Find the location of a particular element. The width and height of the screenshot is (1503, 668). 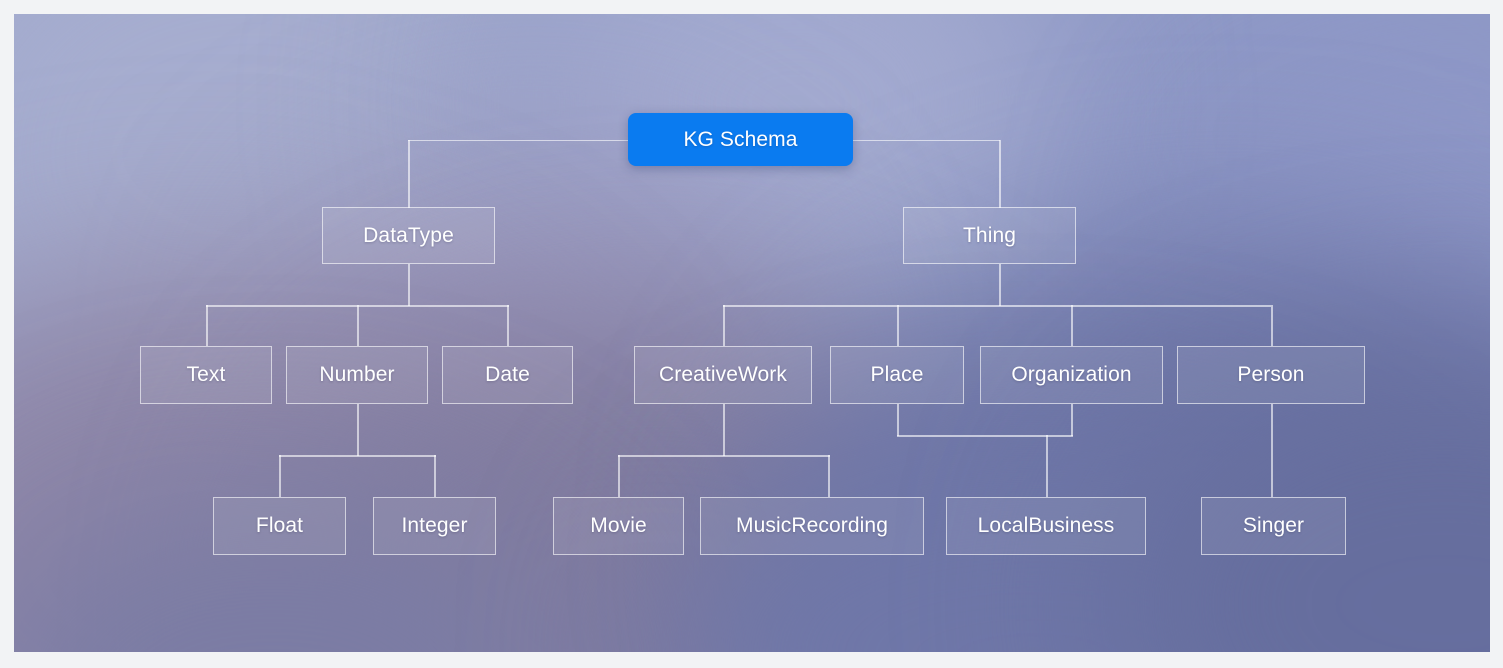

node-label: Thing is located at coordinates (989, 235).